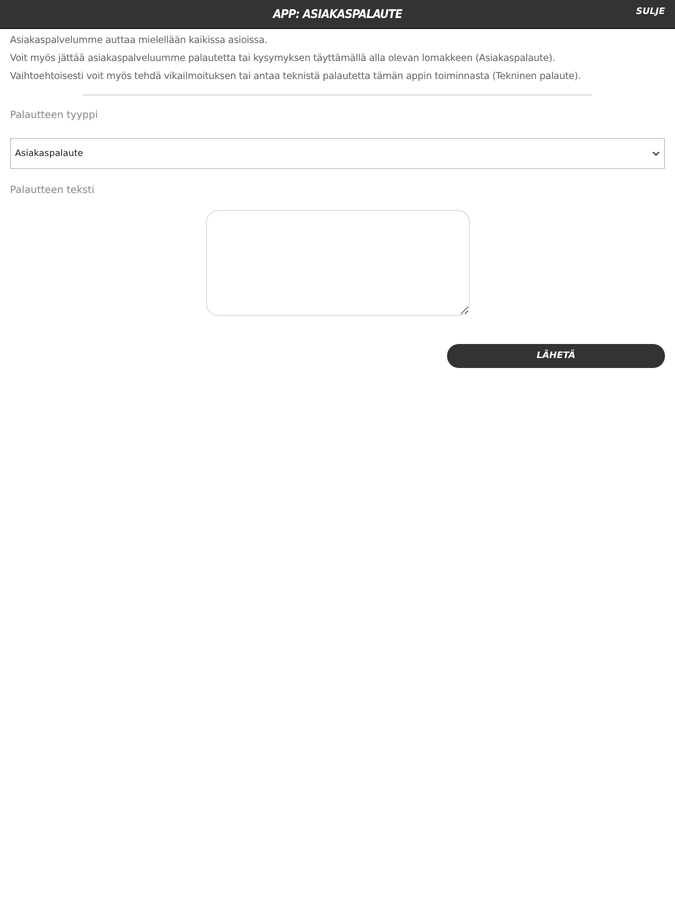  Describe the element at coordinates (283, 58) in the screenshot. I see `intro-paragraph: Voit myös jättää asiakaspalveluumme palautetta tai kysymyksen täyttämällä alla olevan lomakkeen (Asiakaspalaute).` at that location.